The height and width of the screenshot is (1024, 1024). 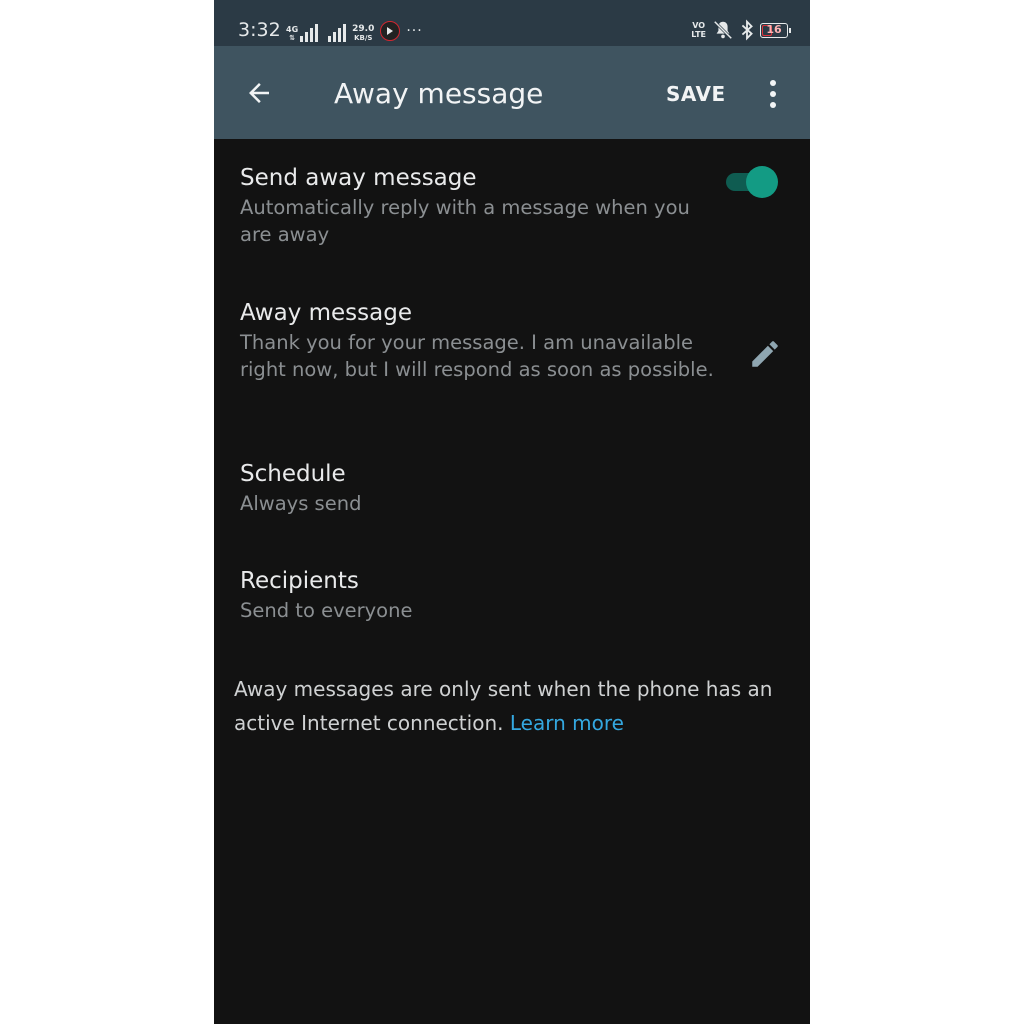 I want to click on battery-icon: 16, so click(x=775, y=30).